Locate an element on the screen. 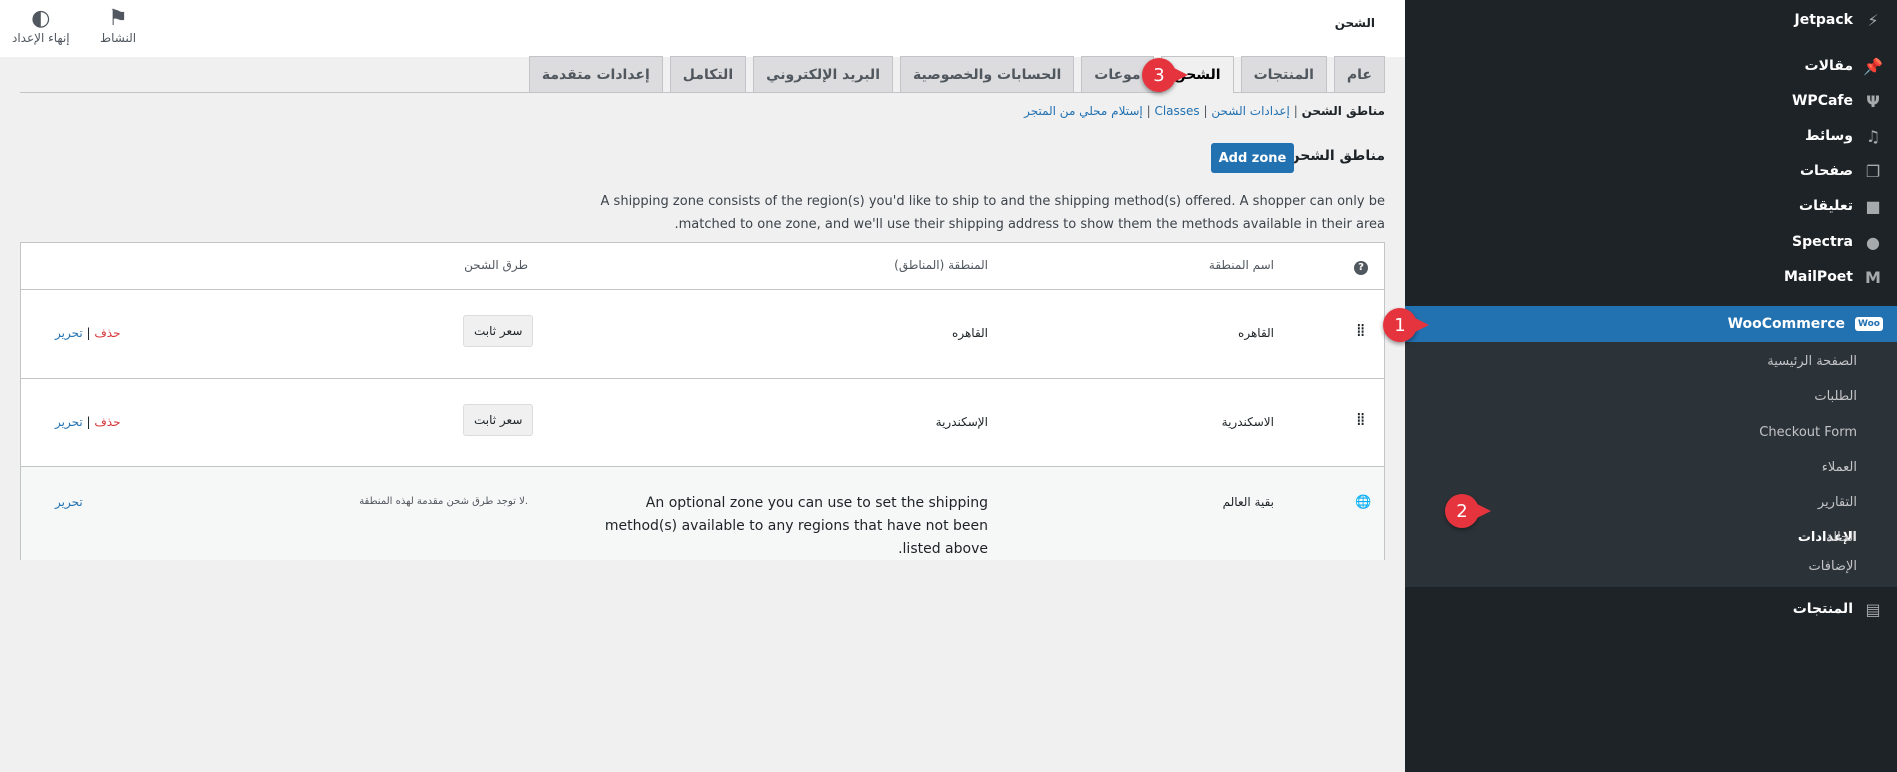 This screenshot has height=772, width=1897. submenu-reports: التقارير is located at coordinates (1837, 502).